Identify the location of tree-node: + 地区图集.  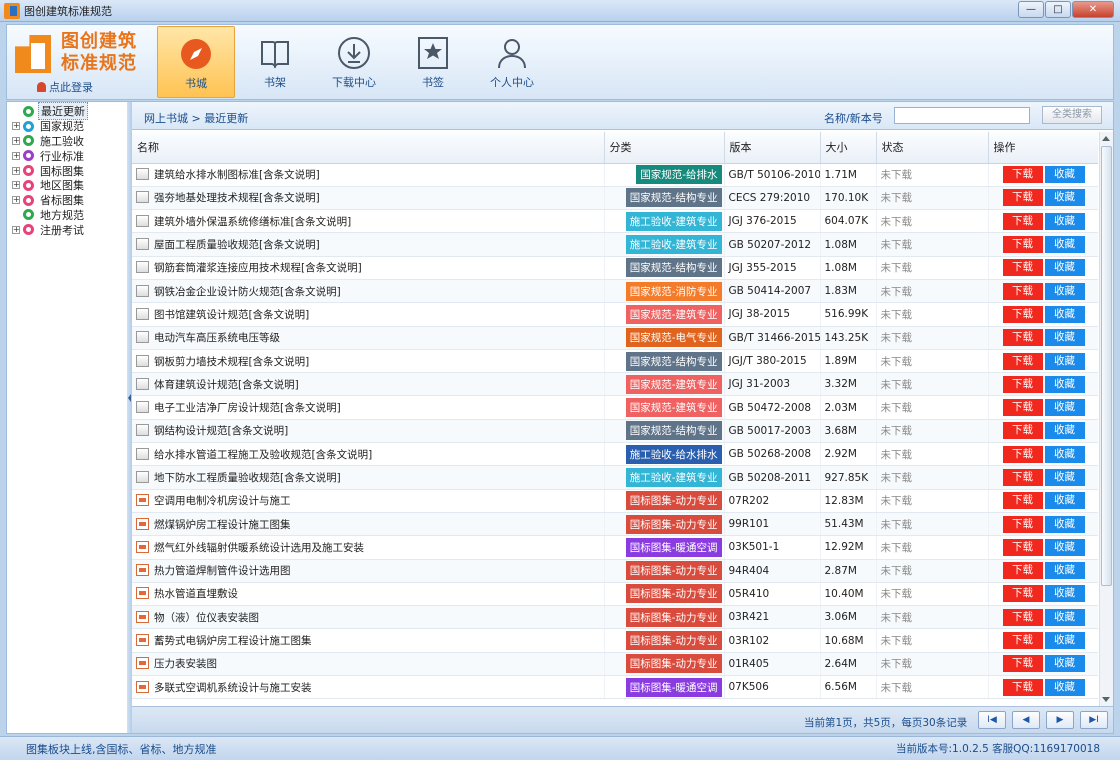
(67, 185).